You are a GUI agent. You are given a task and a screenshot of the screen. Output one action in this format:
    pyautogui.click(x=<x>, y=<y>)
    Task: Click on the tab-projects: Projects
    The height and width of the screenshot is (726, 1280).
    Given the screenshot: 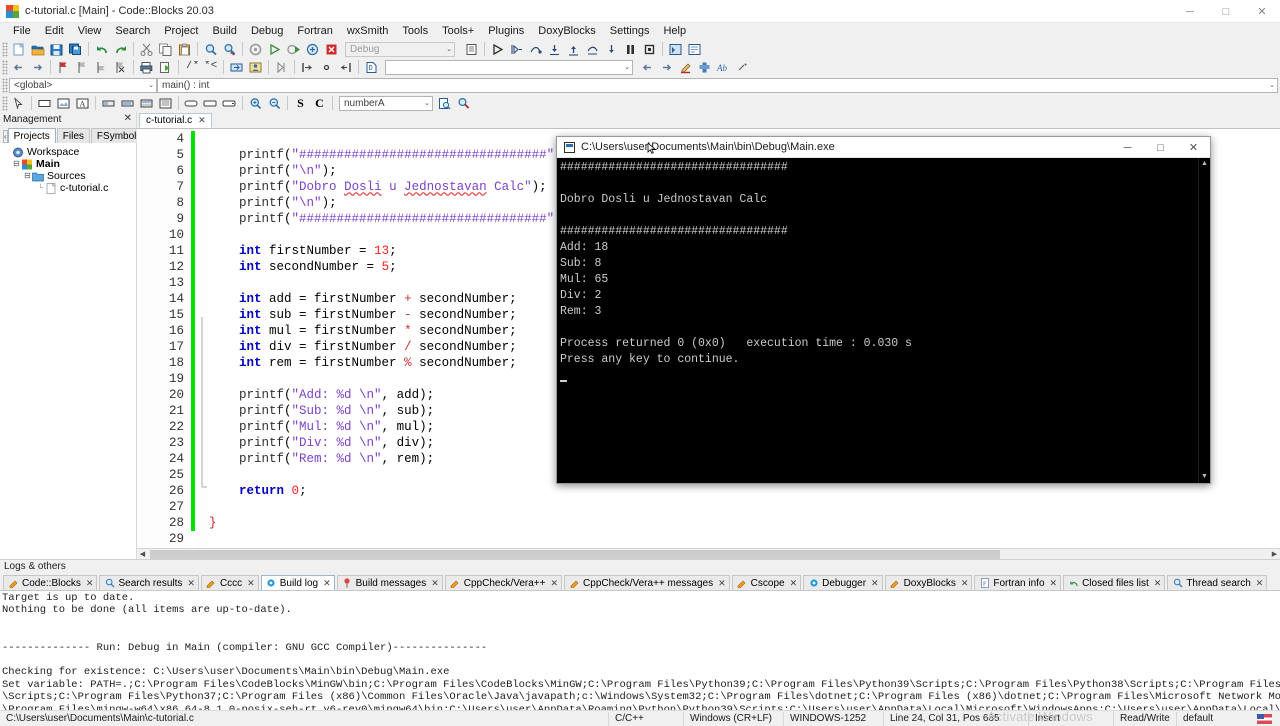 What is the action you would take?
    pyautogui.click(x=31, y=135)
    